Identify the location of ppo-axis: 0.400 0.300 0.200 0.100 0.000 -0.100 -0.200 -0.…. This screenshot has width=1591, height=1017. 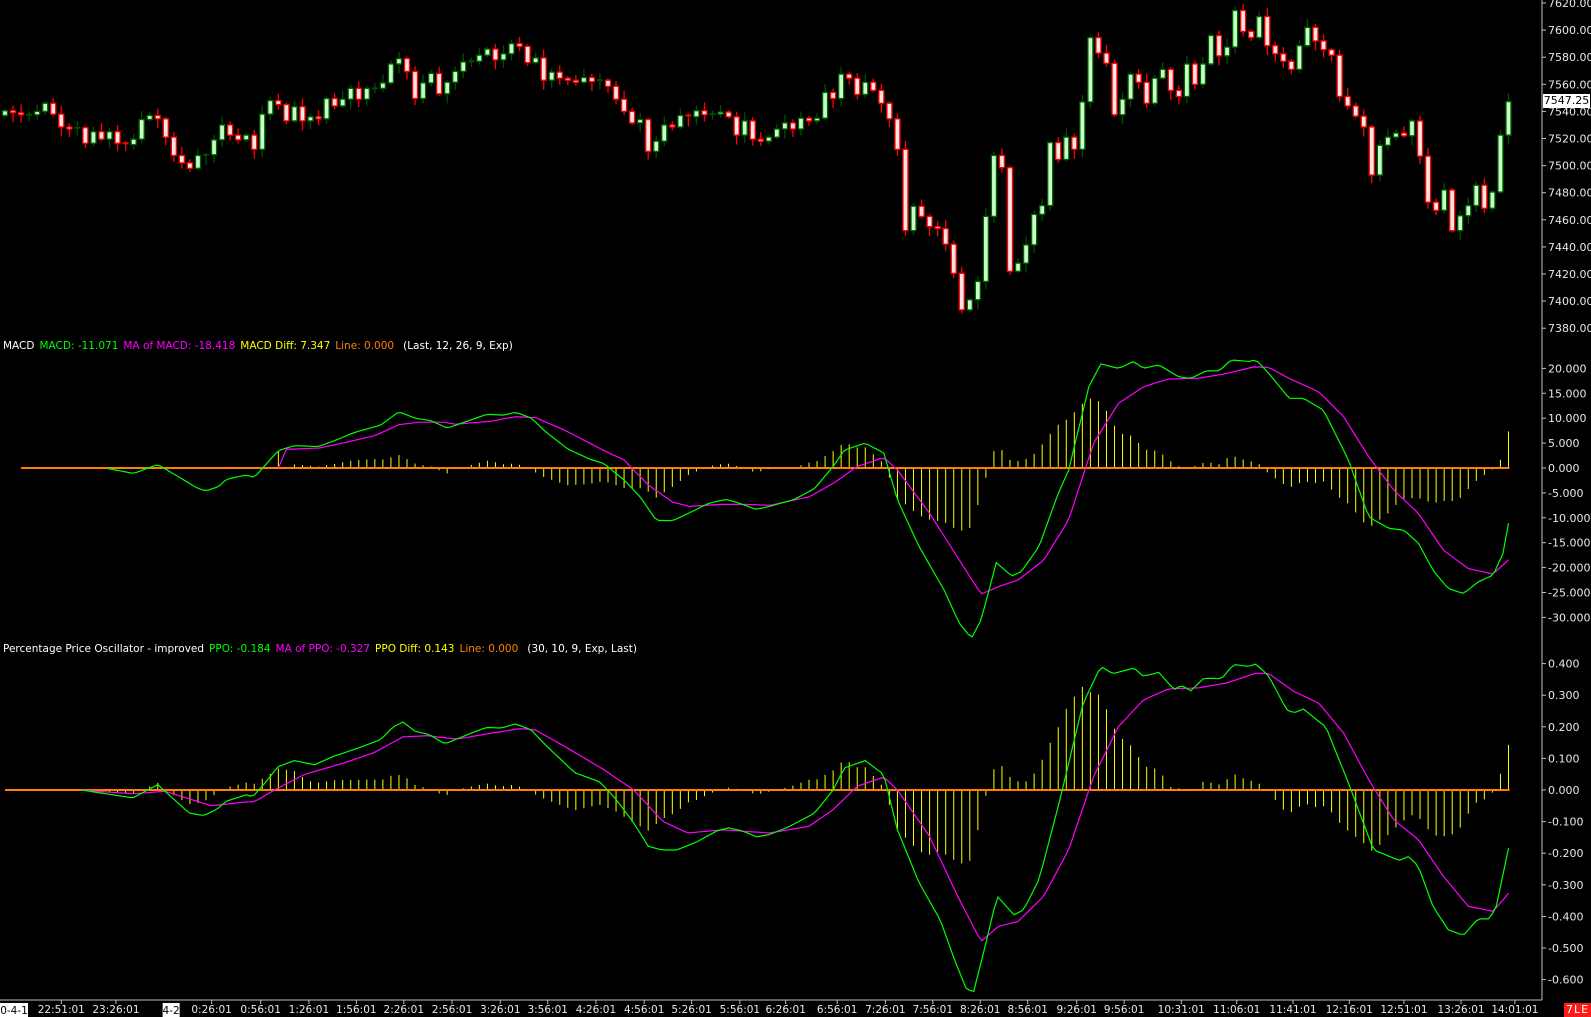
(1562, 822).